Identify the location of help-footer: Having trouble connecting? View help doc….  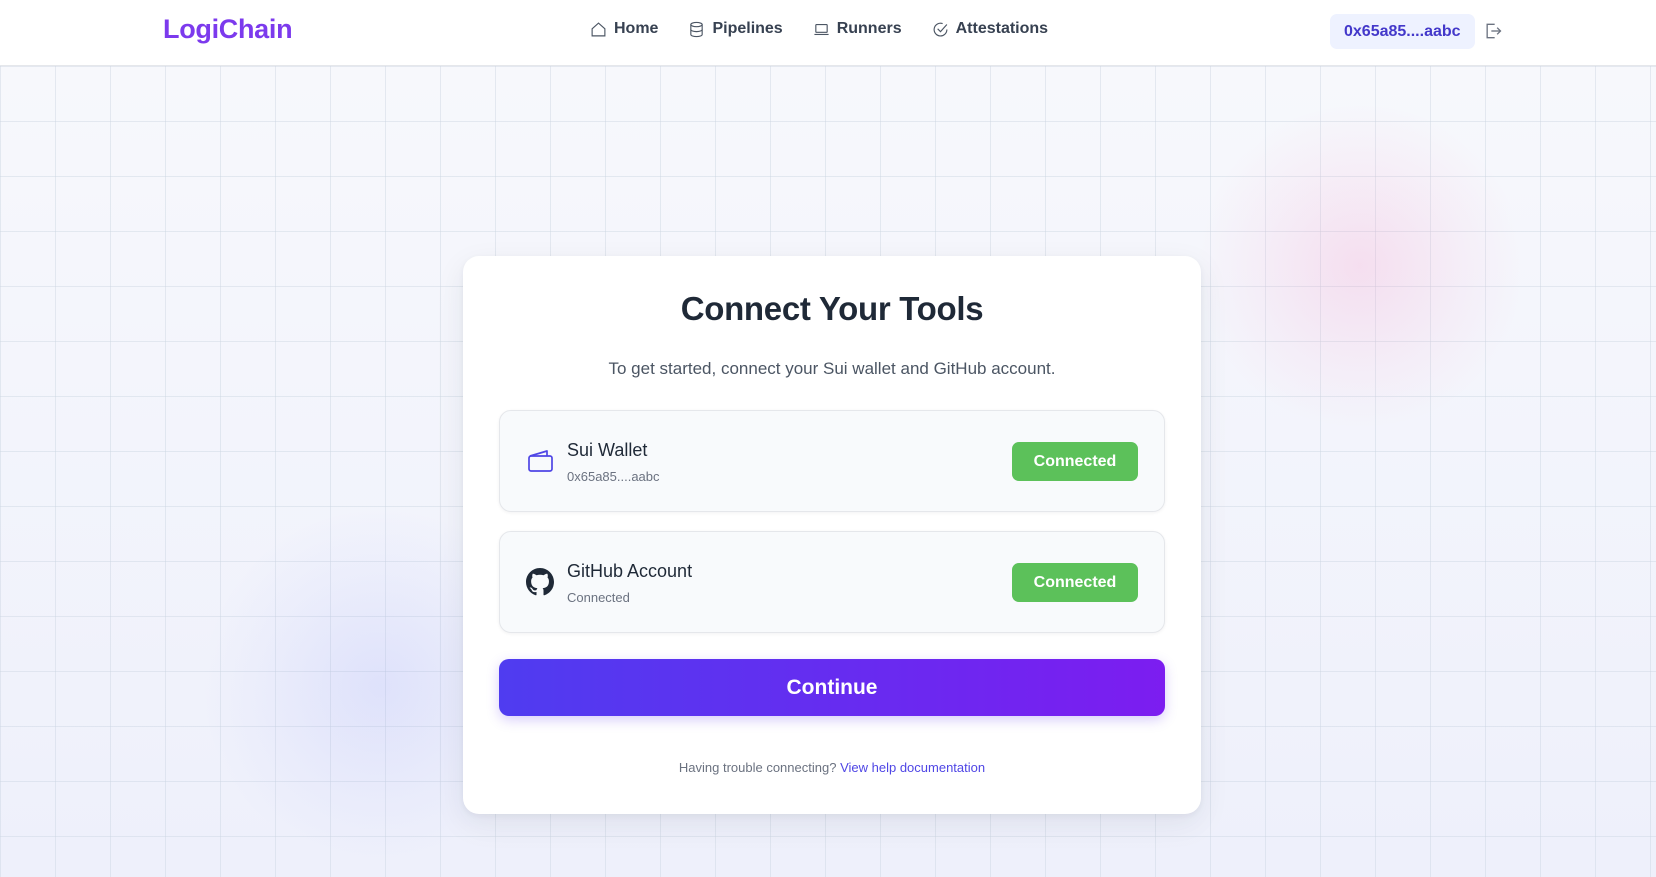
(832, 767).